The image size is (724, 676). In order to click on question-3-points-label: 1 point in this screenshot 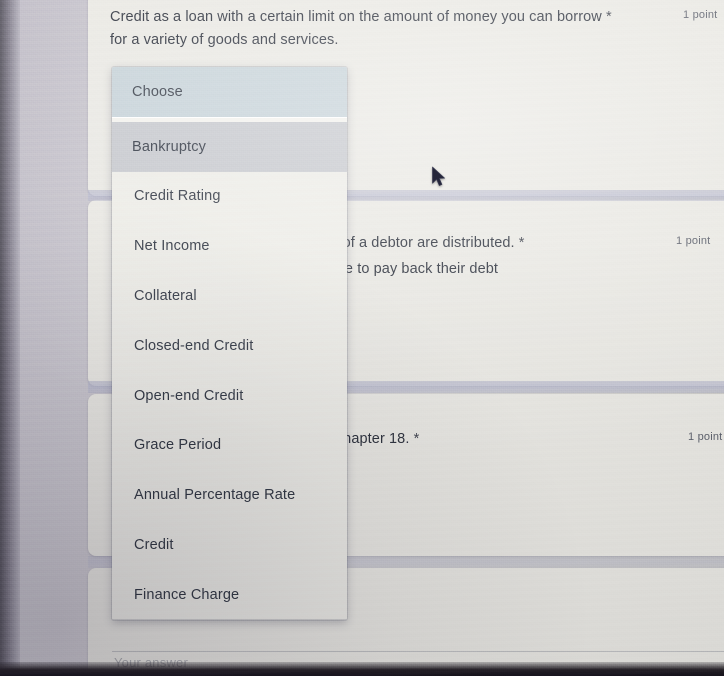, I will do `click(705, 437)`.